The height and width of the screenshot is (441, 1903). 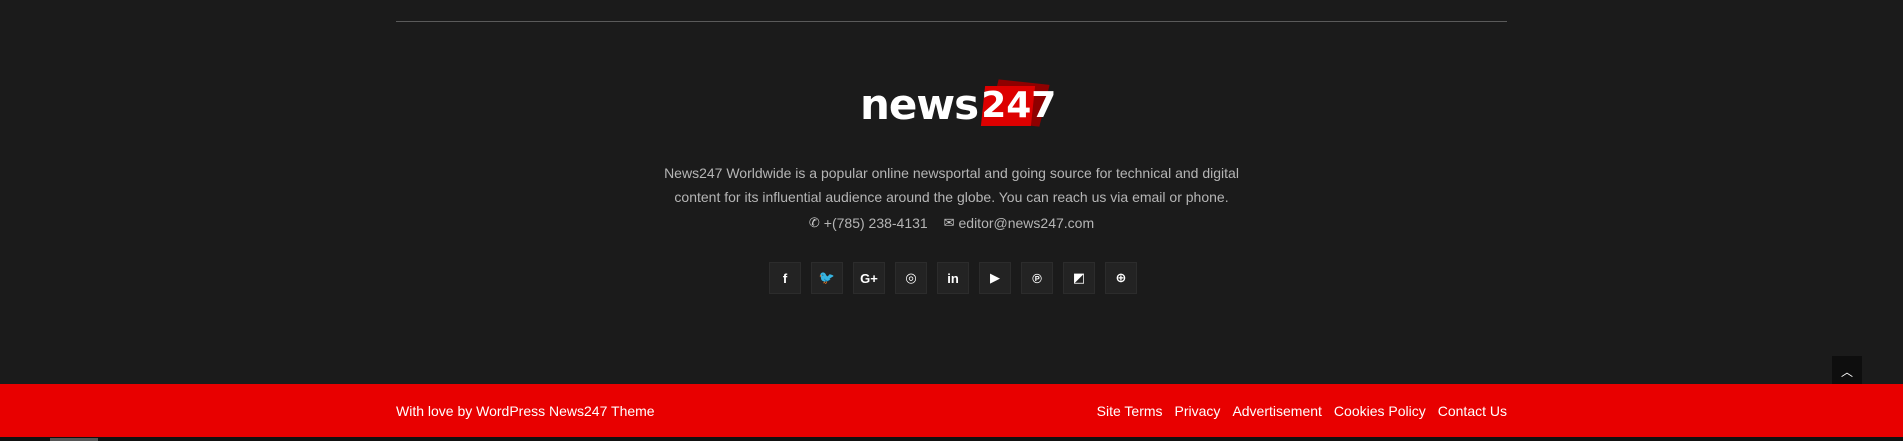 I want to click on footer-link-advertisement: Advertisement, so click(x=1276, y=411).